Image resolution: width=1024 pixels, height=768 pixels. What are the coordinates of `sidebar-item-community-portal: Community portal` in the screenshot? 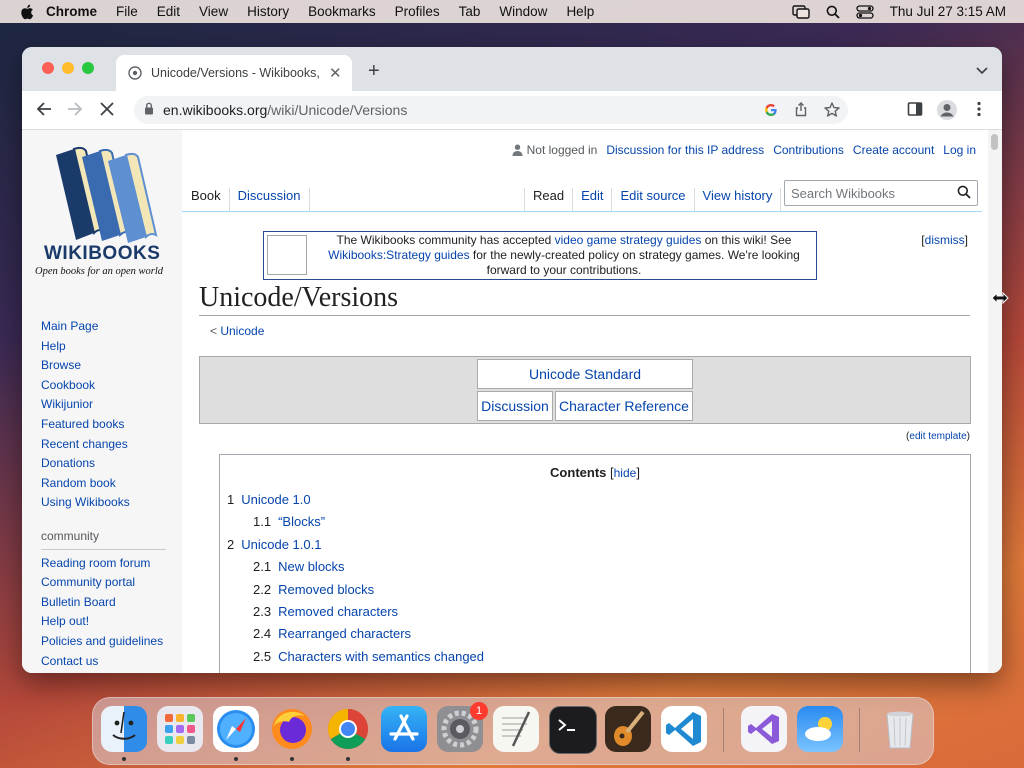 It's located at (103, 583).